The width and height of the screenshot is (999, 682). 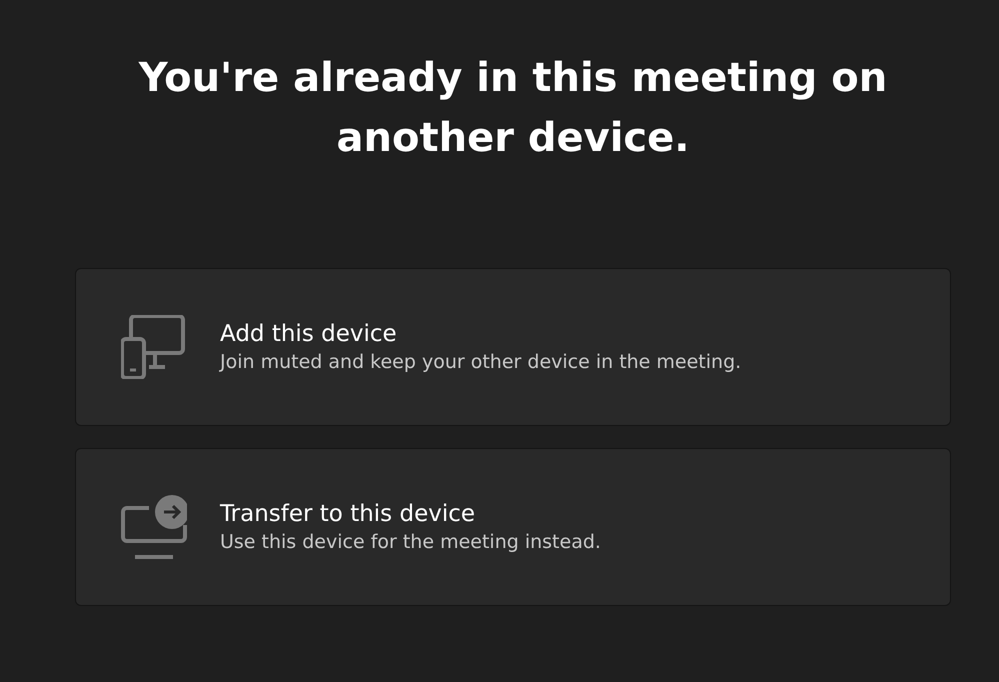 What do you see at coordinates (154, 347) in the screenshot?
I see `devices-icon` at bounding box center [154, 347].